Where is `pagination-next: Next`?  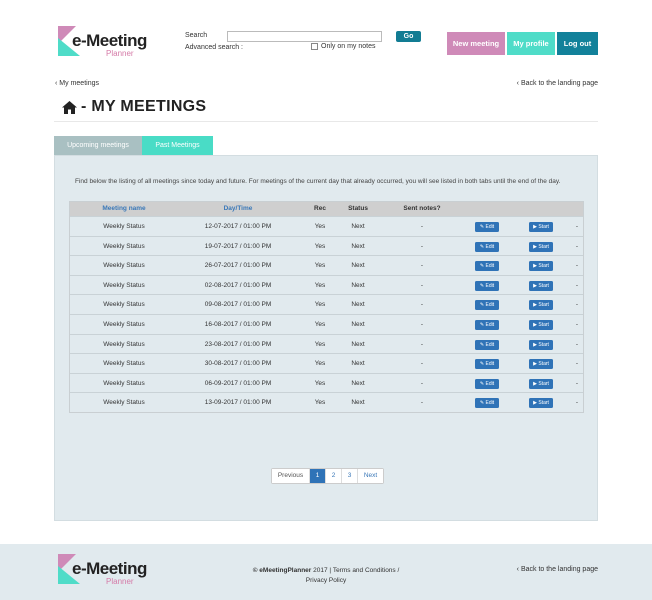 pagination-next: Next is located at coordinates (370, 476).